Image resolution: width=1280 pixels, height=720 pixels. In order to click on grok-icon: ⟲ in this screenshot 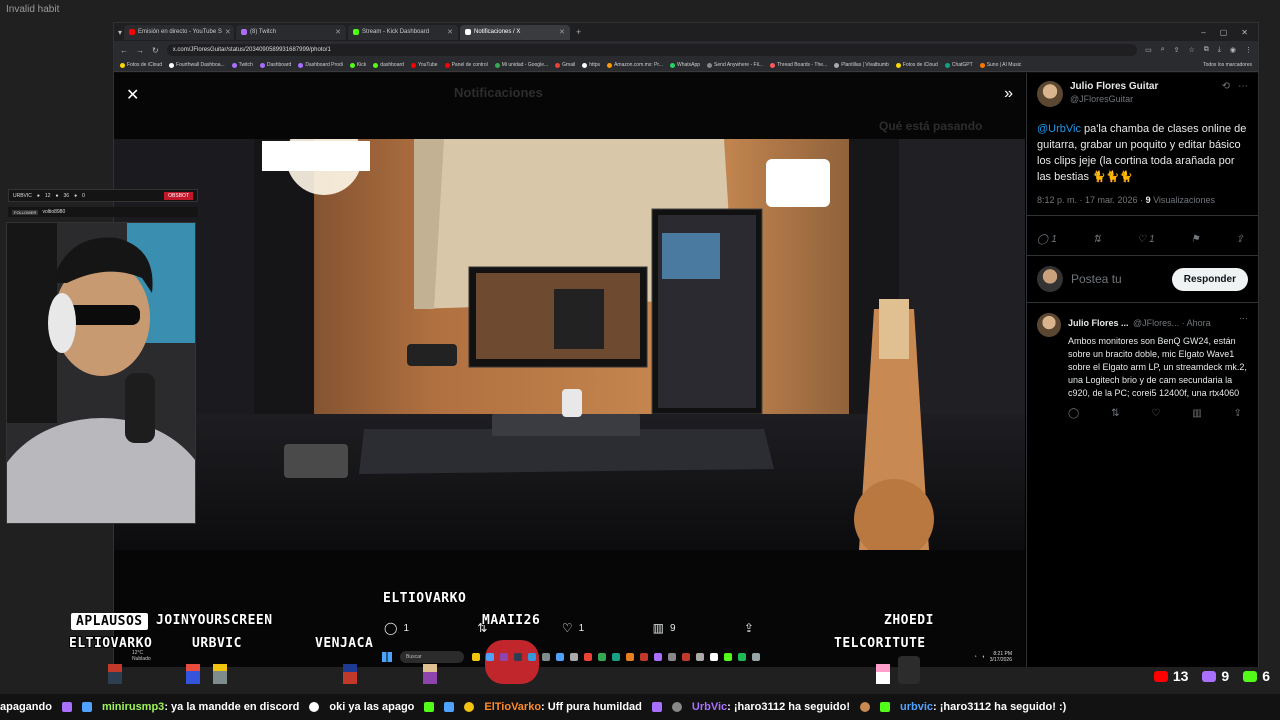, I will do `click(1226, 86)`.